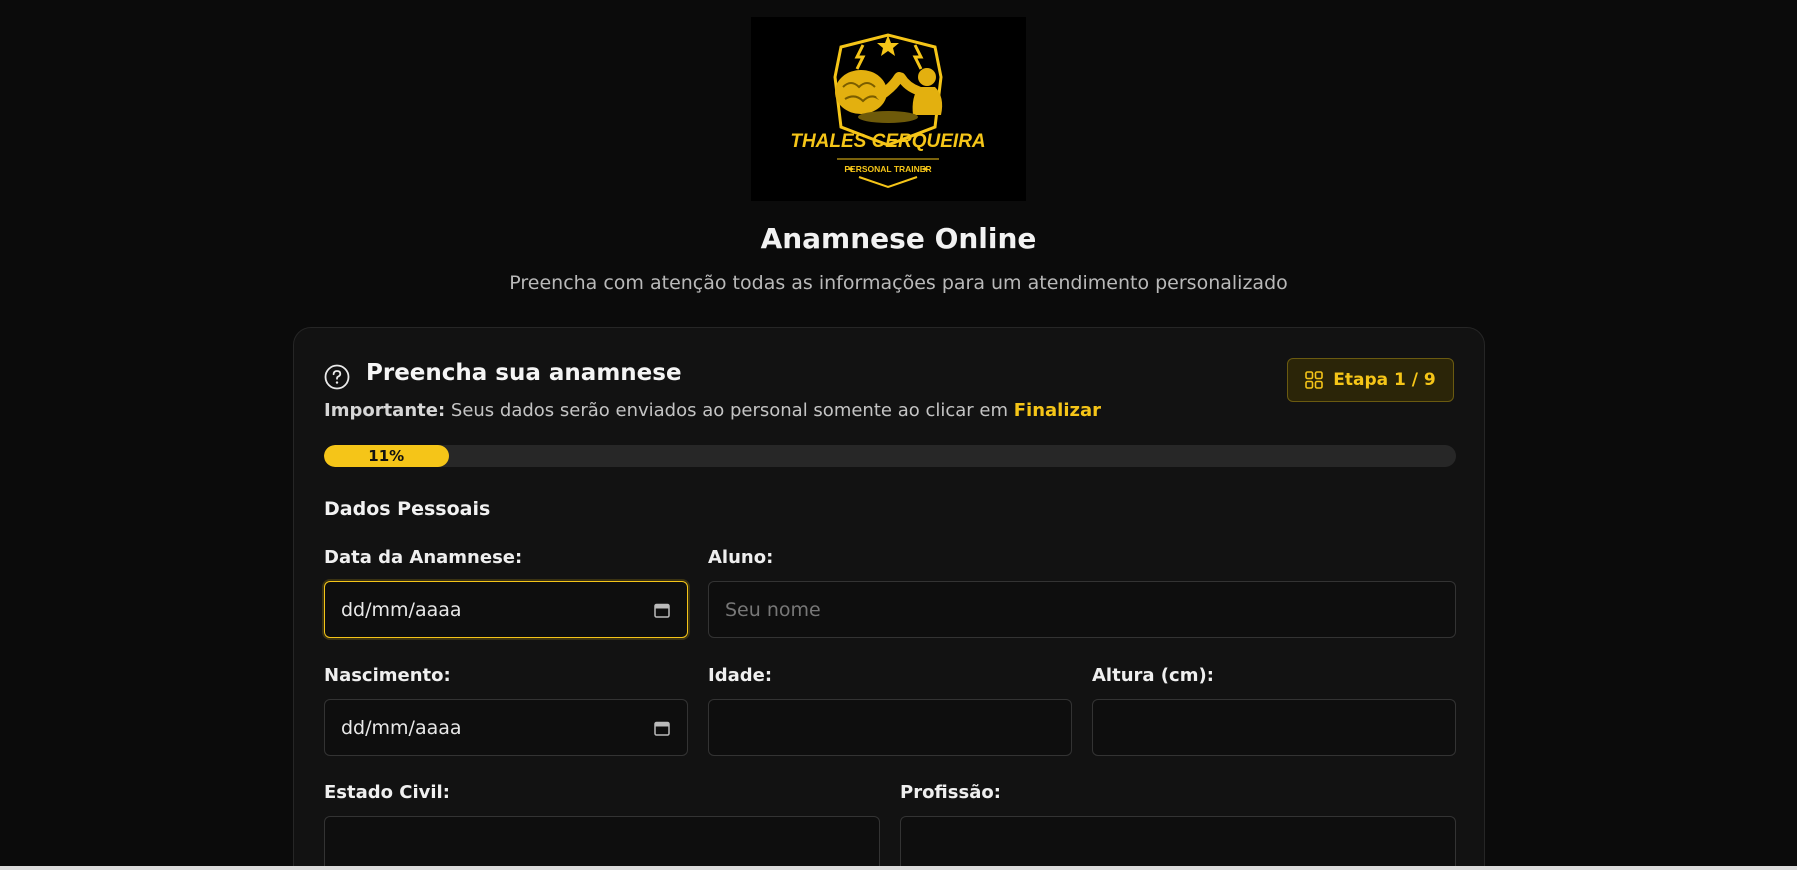  Describe the element at coordinates (898, 238) in the screenshot. I see `page-title: Anamnese Online` at that location.